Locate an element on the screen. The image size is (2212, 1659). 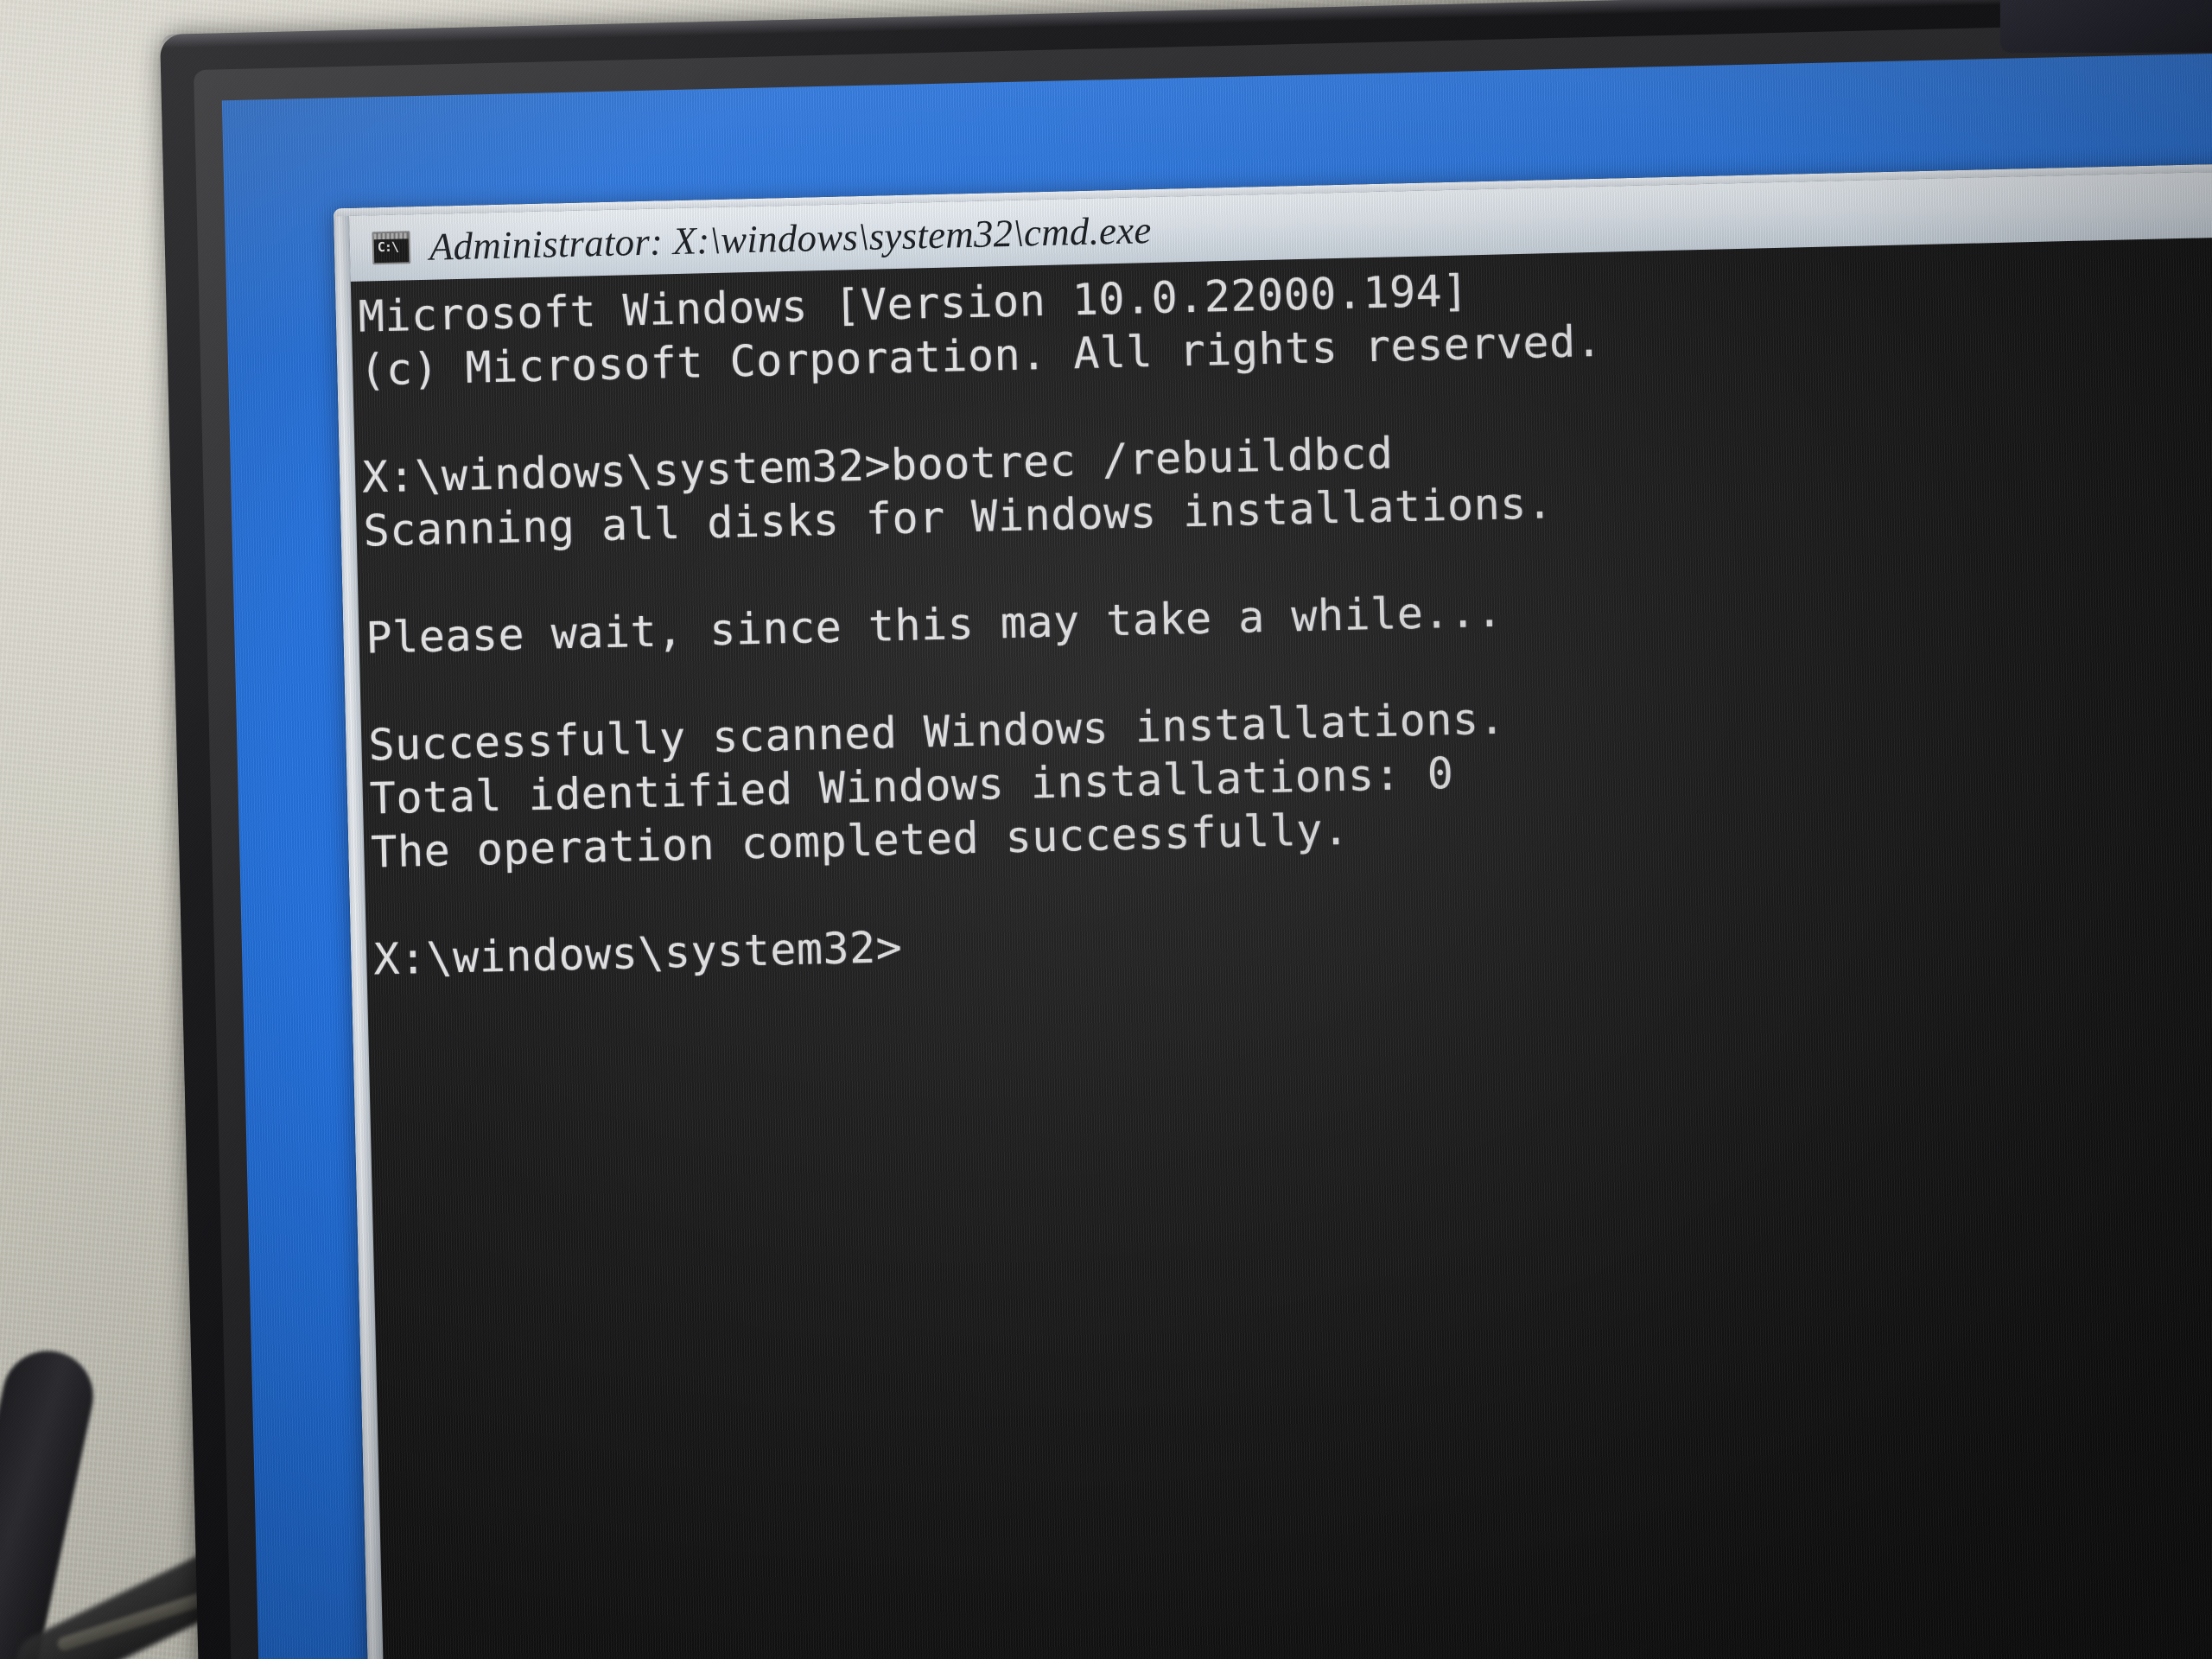
cmd-icon: C:\ is located at coordinates (391, 248).